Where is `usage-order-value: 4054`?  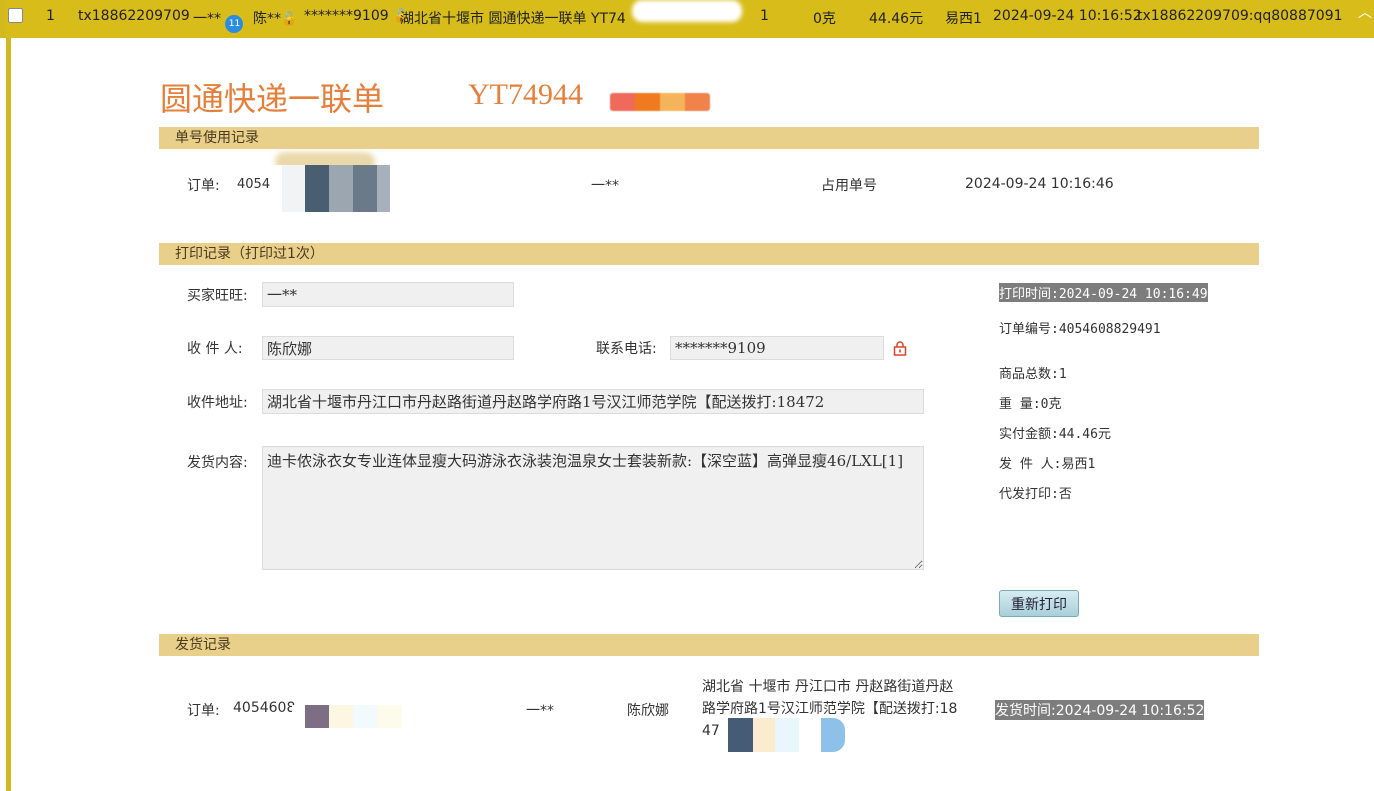
usage-order-value: 4054 is located at coordinates (254, 184).